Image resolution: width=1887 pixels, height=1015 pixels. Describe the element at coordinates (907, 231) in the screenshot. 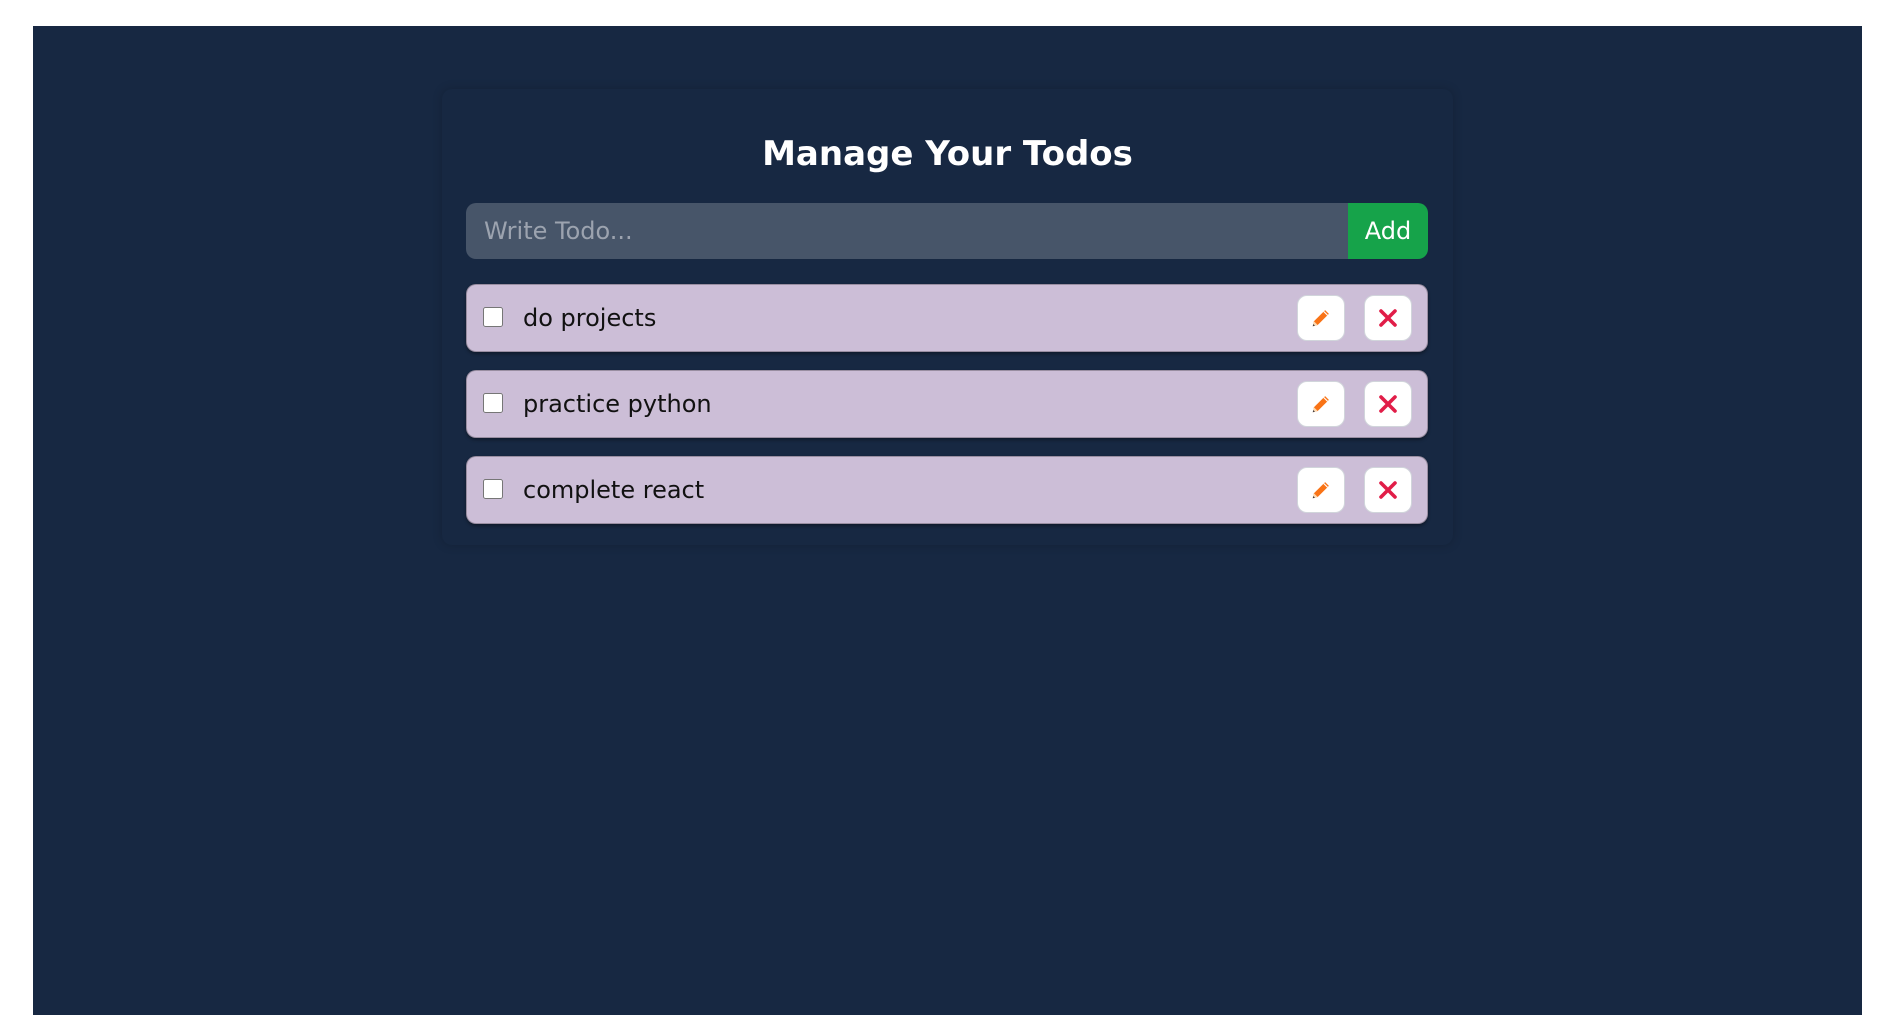

I see `todo-input` at that location.